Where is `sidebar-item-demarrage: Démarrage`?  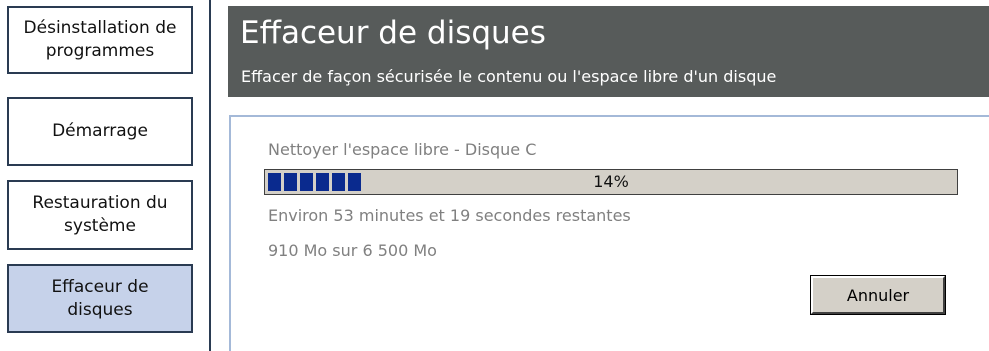 sidebar-item-demarrage: Démarrage is located at coordinates (100, 131).